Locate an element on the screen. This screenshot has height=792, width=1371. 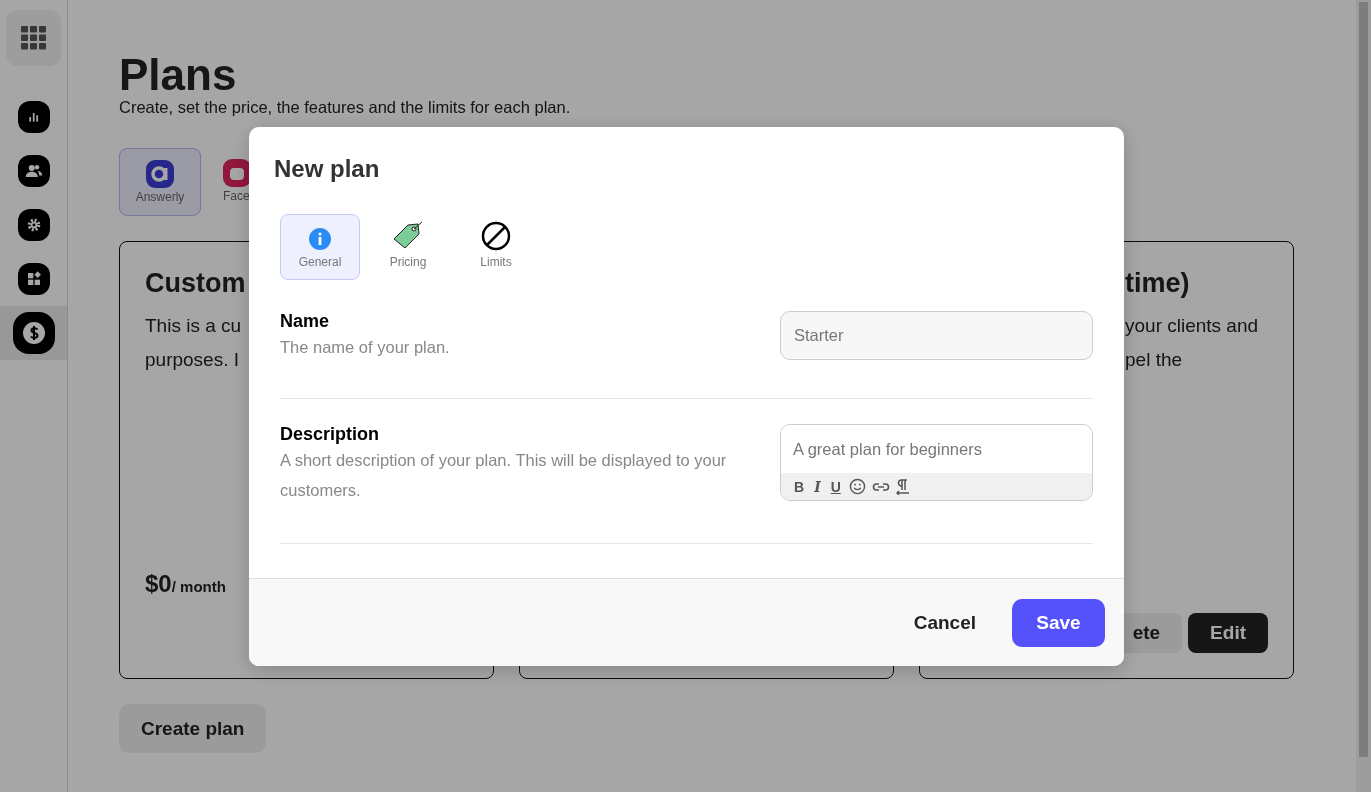
plan-description: your clients and is located at coordinates (1192, 326).